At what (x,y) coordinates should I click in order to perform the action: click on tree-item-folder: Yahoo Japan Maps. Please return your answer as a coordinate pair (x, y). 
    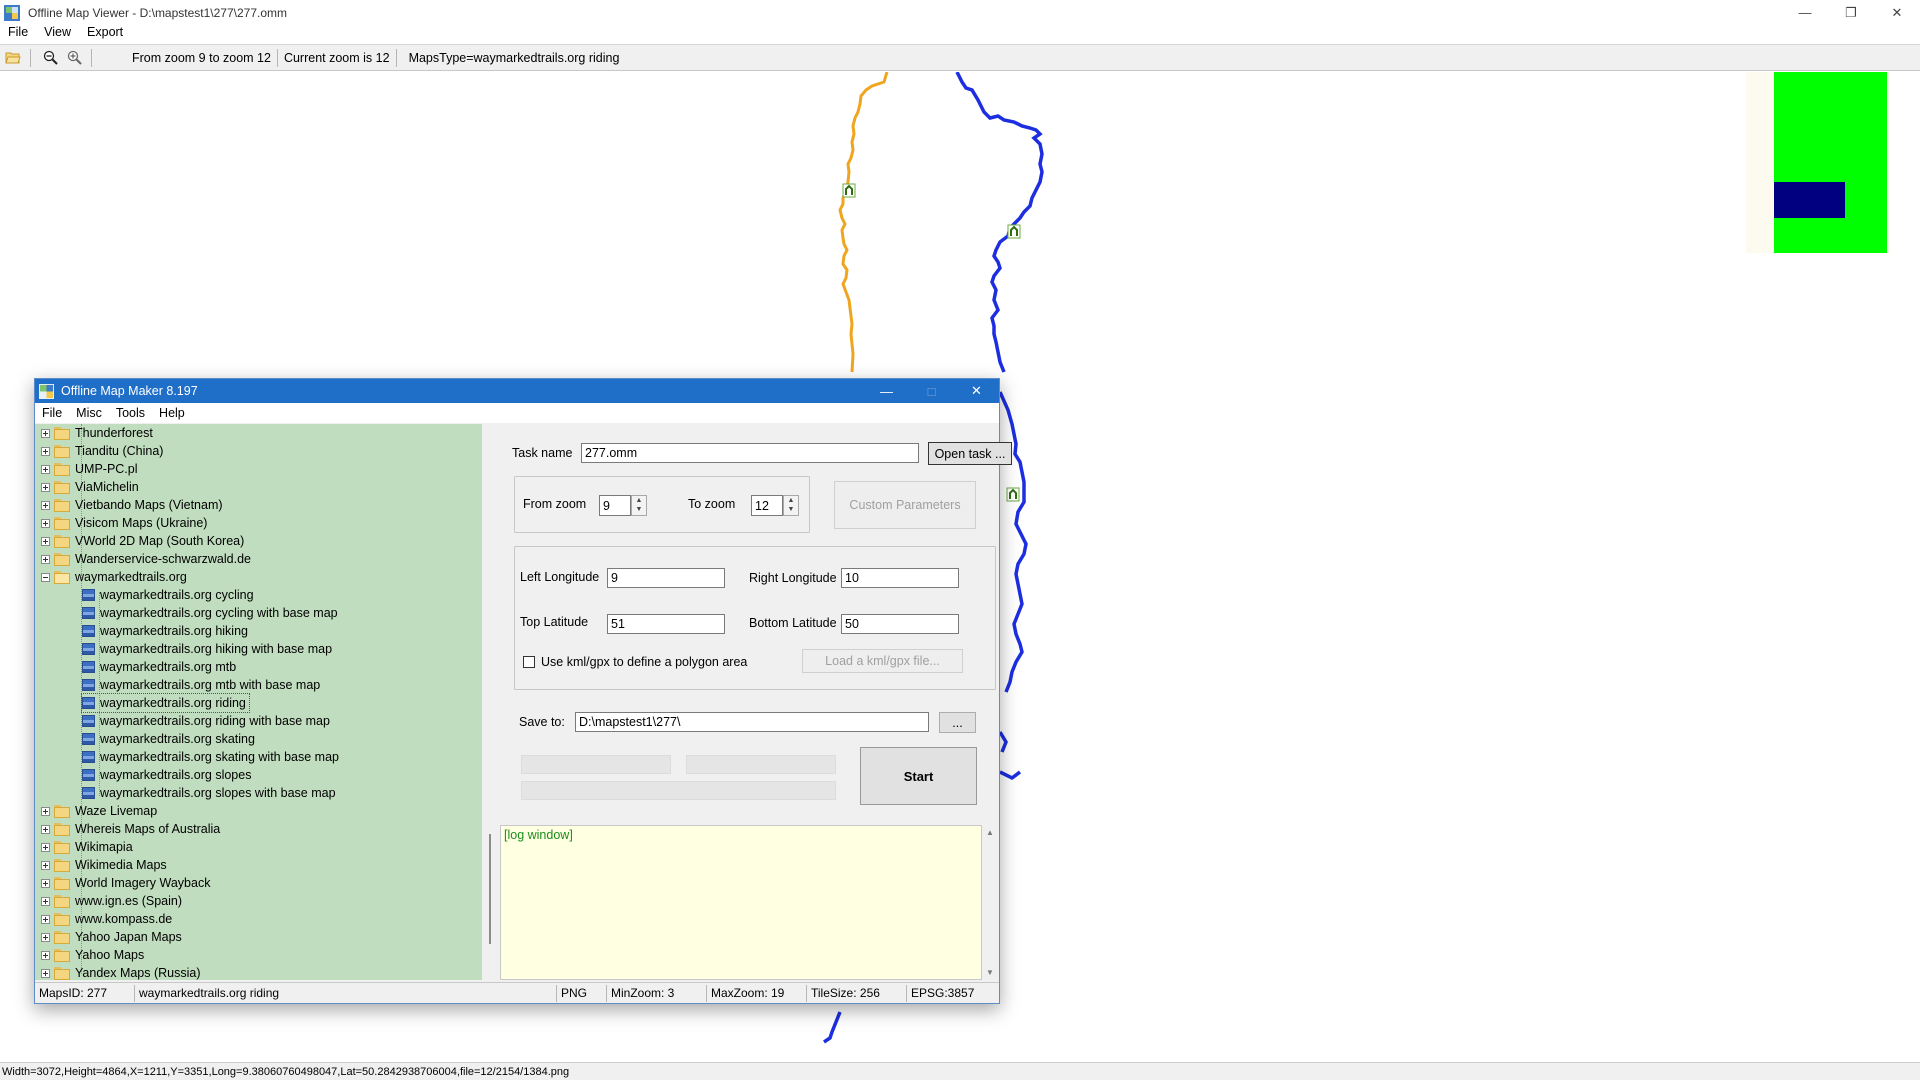
    Looking at the image, I should click on (111, 937).